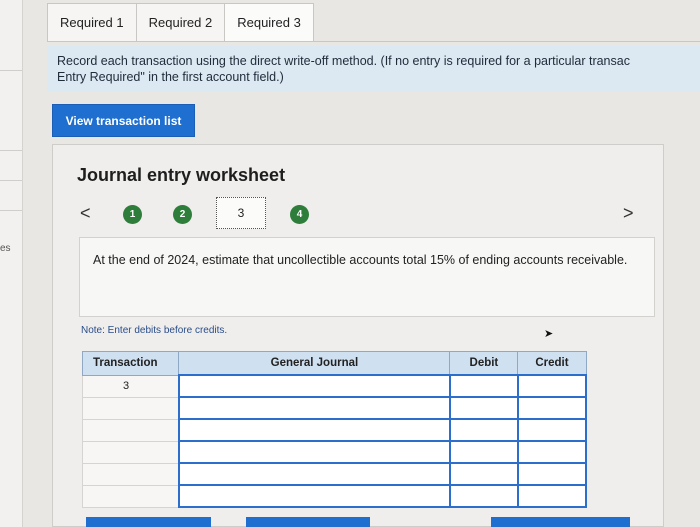 This screenshot has height=527, width=700. What do you see at coordinates (154, 330) in the screenshot?
I see `note-text: Note: Enter debits before credits.` at bounding box center [154, 330].